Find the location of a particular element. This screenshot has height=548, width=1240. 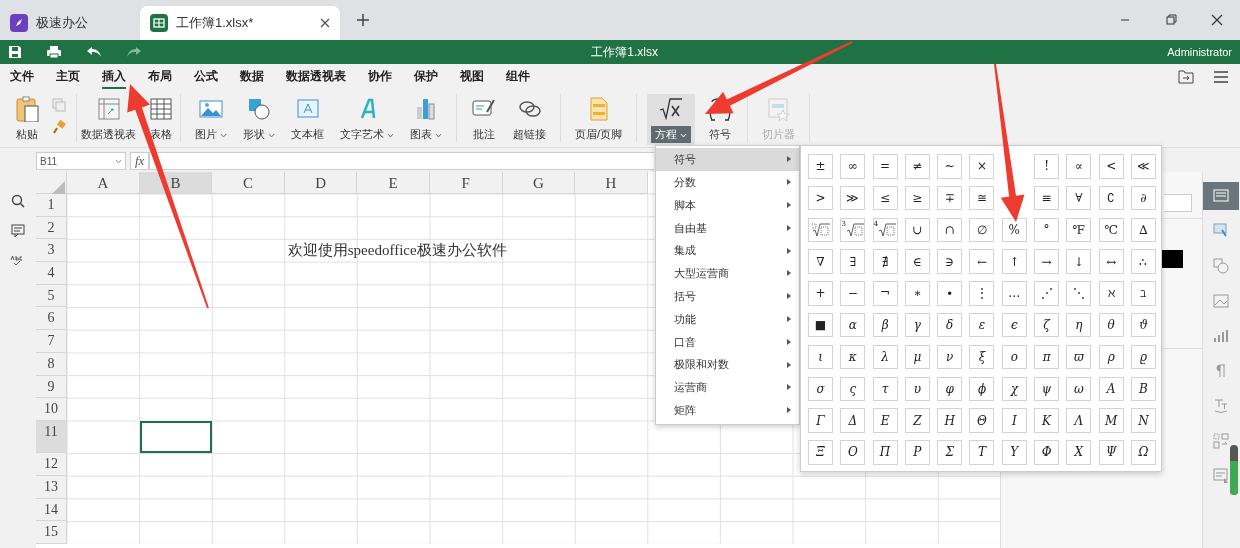

symbol-button: ↑ is located at coordinates (1014, 261).